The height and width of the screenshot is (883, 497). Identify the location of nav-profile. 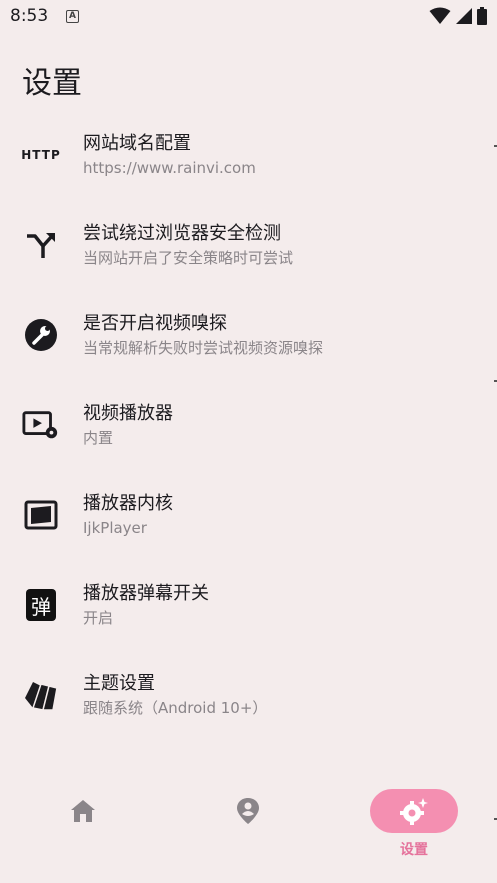
(247, 822).